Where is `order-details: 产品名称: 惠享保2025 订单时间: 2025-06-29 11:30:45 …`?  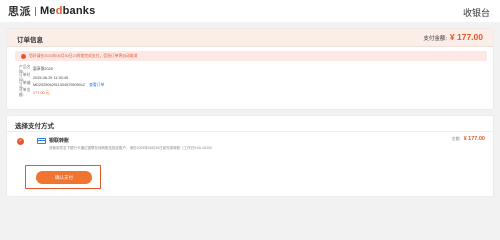 order-details: 产品名称: 惠享保2025 订单时间: 2025-06-29 11:30:45 … is located at coordinates (61, 81).